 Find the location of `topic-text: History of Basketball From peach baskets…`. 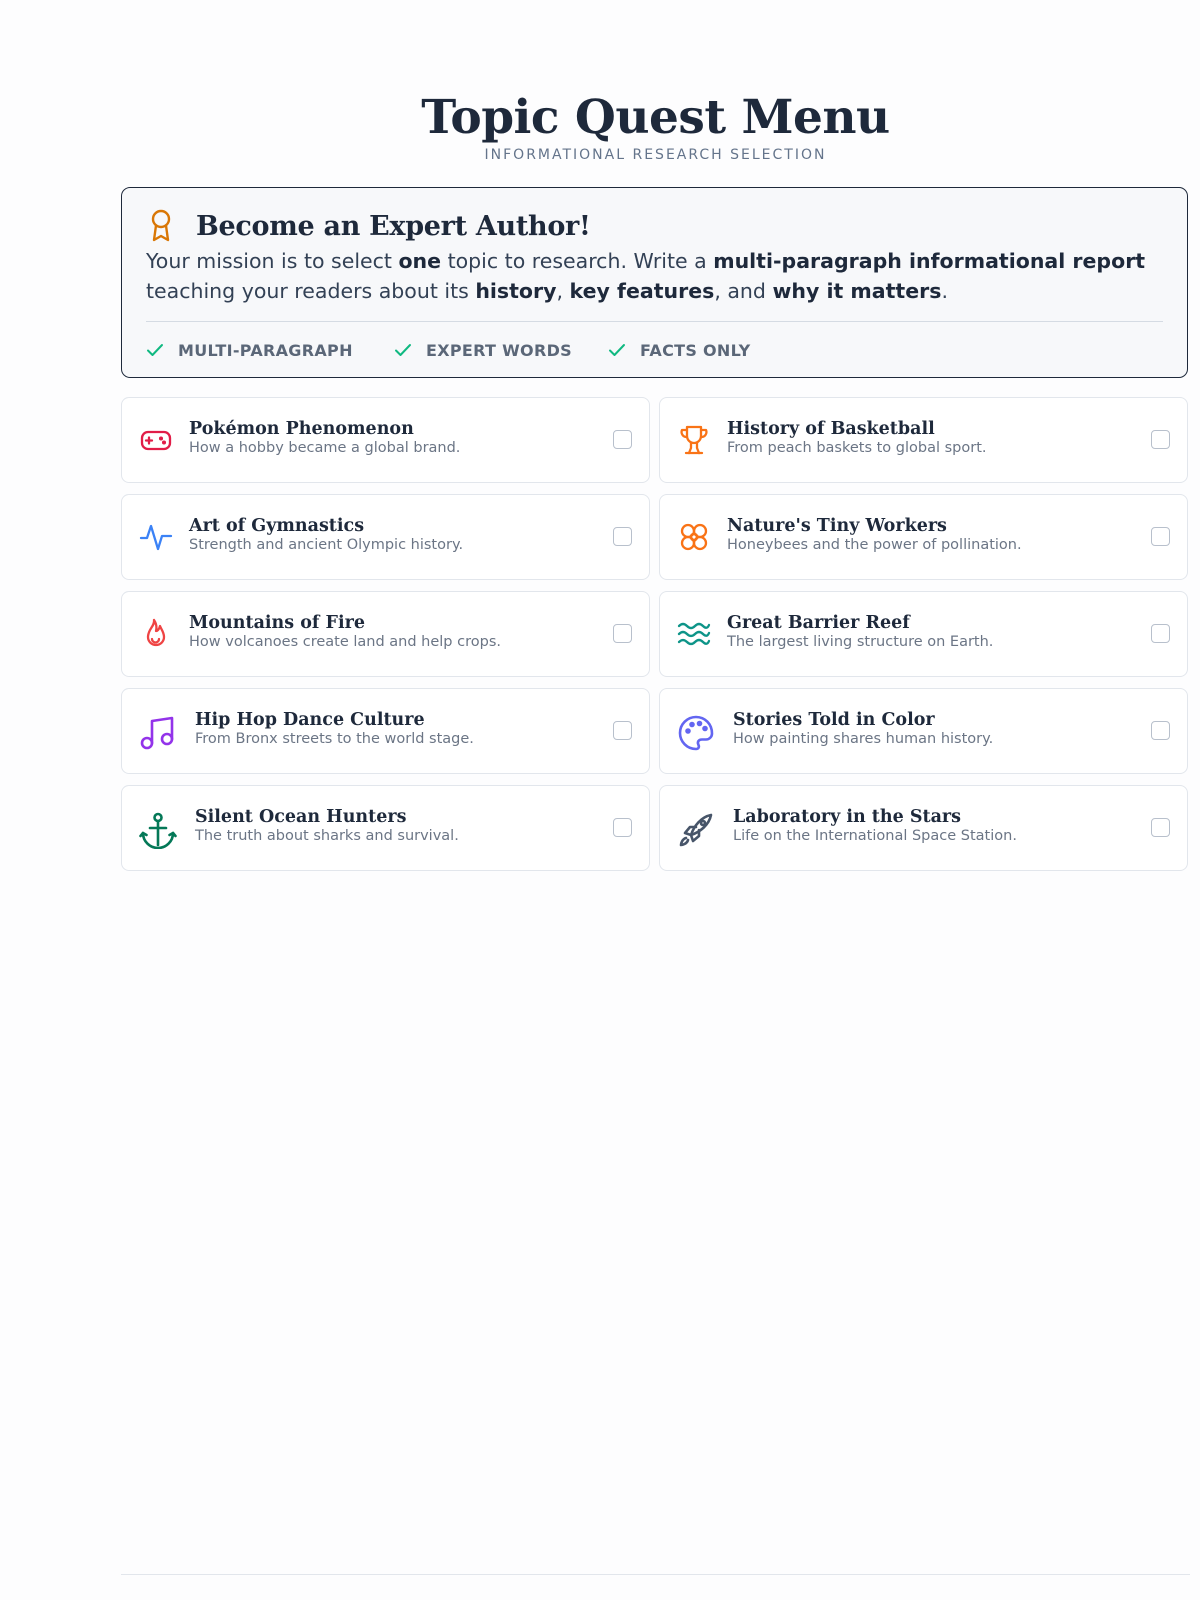

topic-text: History of Basketball From peach baskets… is located at coordinates (857, 437).